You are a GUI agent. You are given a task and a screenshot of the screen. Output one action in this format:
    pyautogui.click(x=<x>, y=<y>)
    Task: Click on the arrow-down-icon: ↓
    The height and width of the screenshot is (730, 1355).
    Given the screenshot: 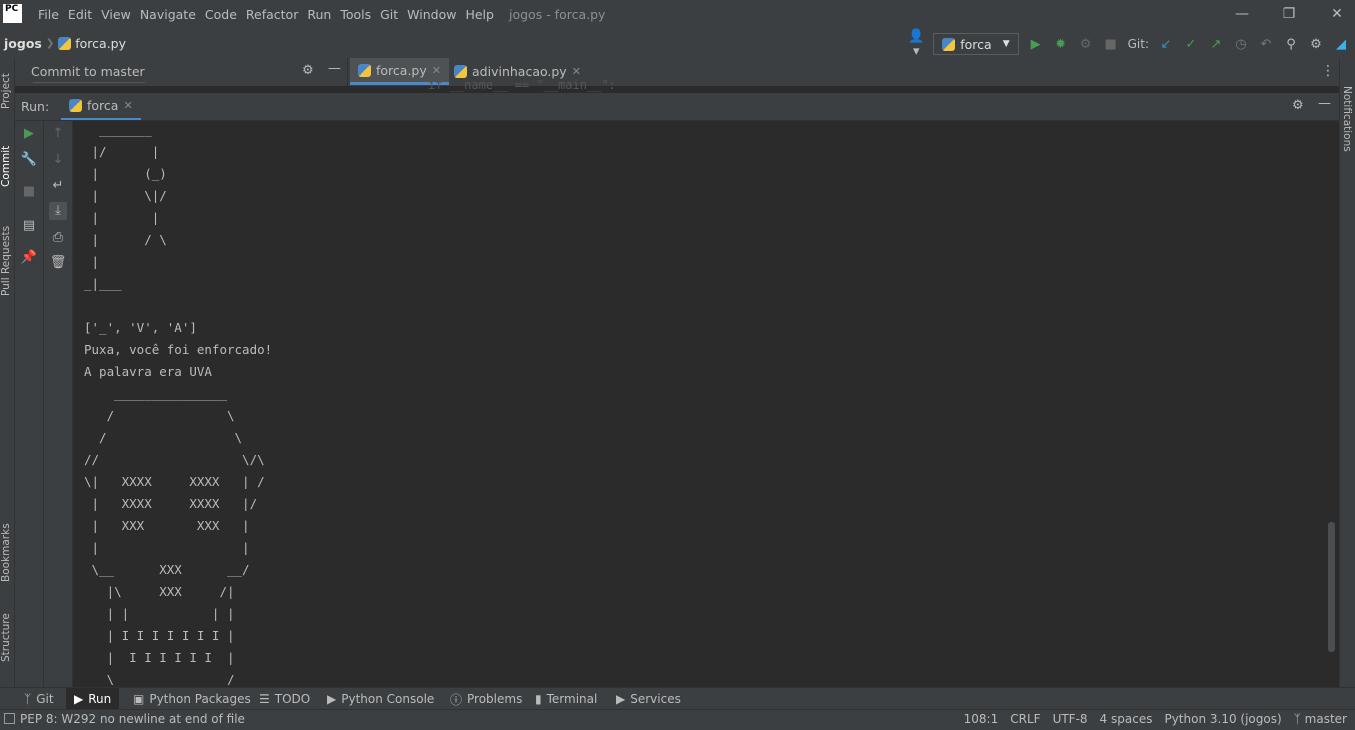 What is the action you would take?
    pyautogui.click(x=58, y=160)
    